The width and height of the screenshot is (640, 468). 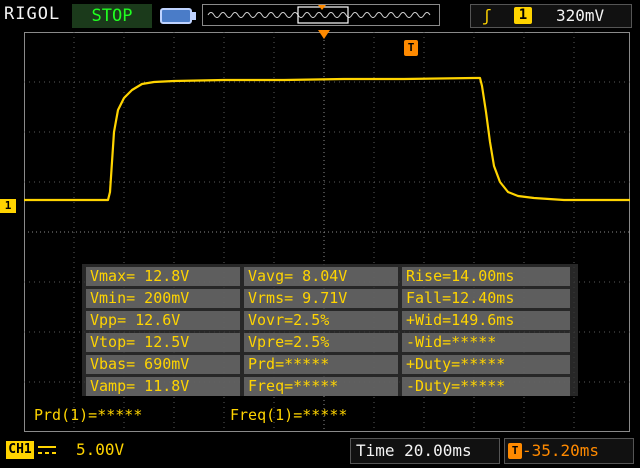 I want to click on time-base-value: Time 20.00ms, so click(x=414, y=450).